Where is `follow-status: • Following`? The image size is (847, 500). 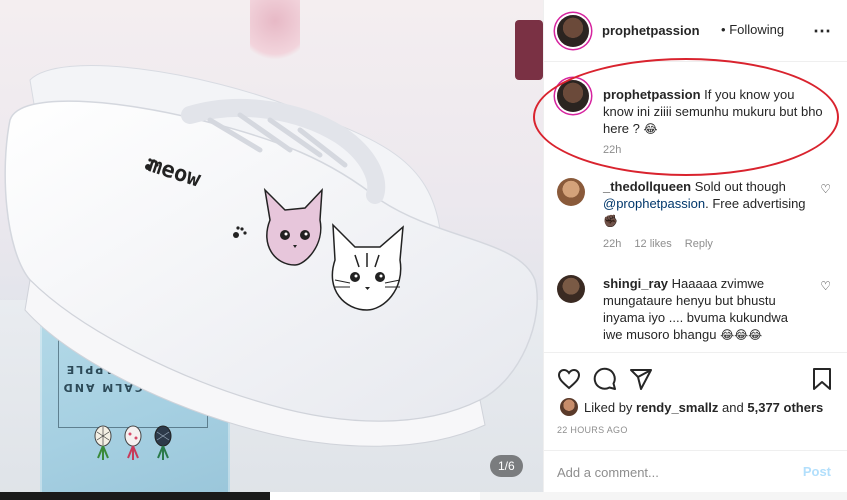
follow-status: • Following is located at coordinates (752, 29).